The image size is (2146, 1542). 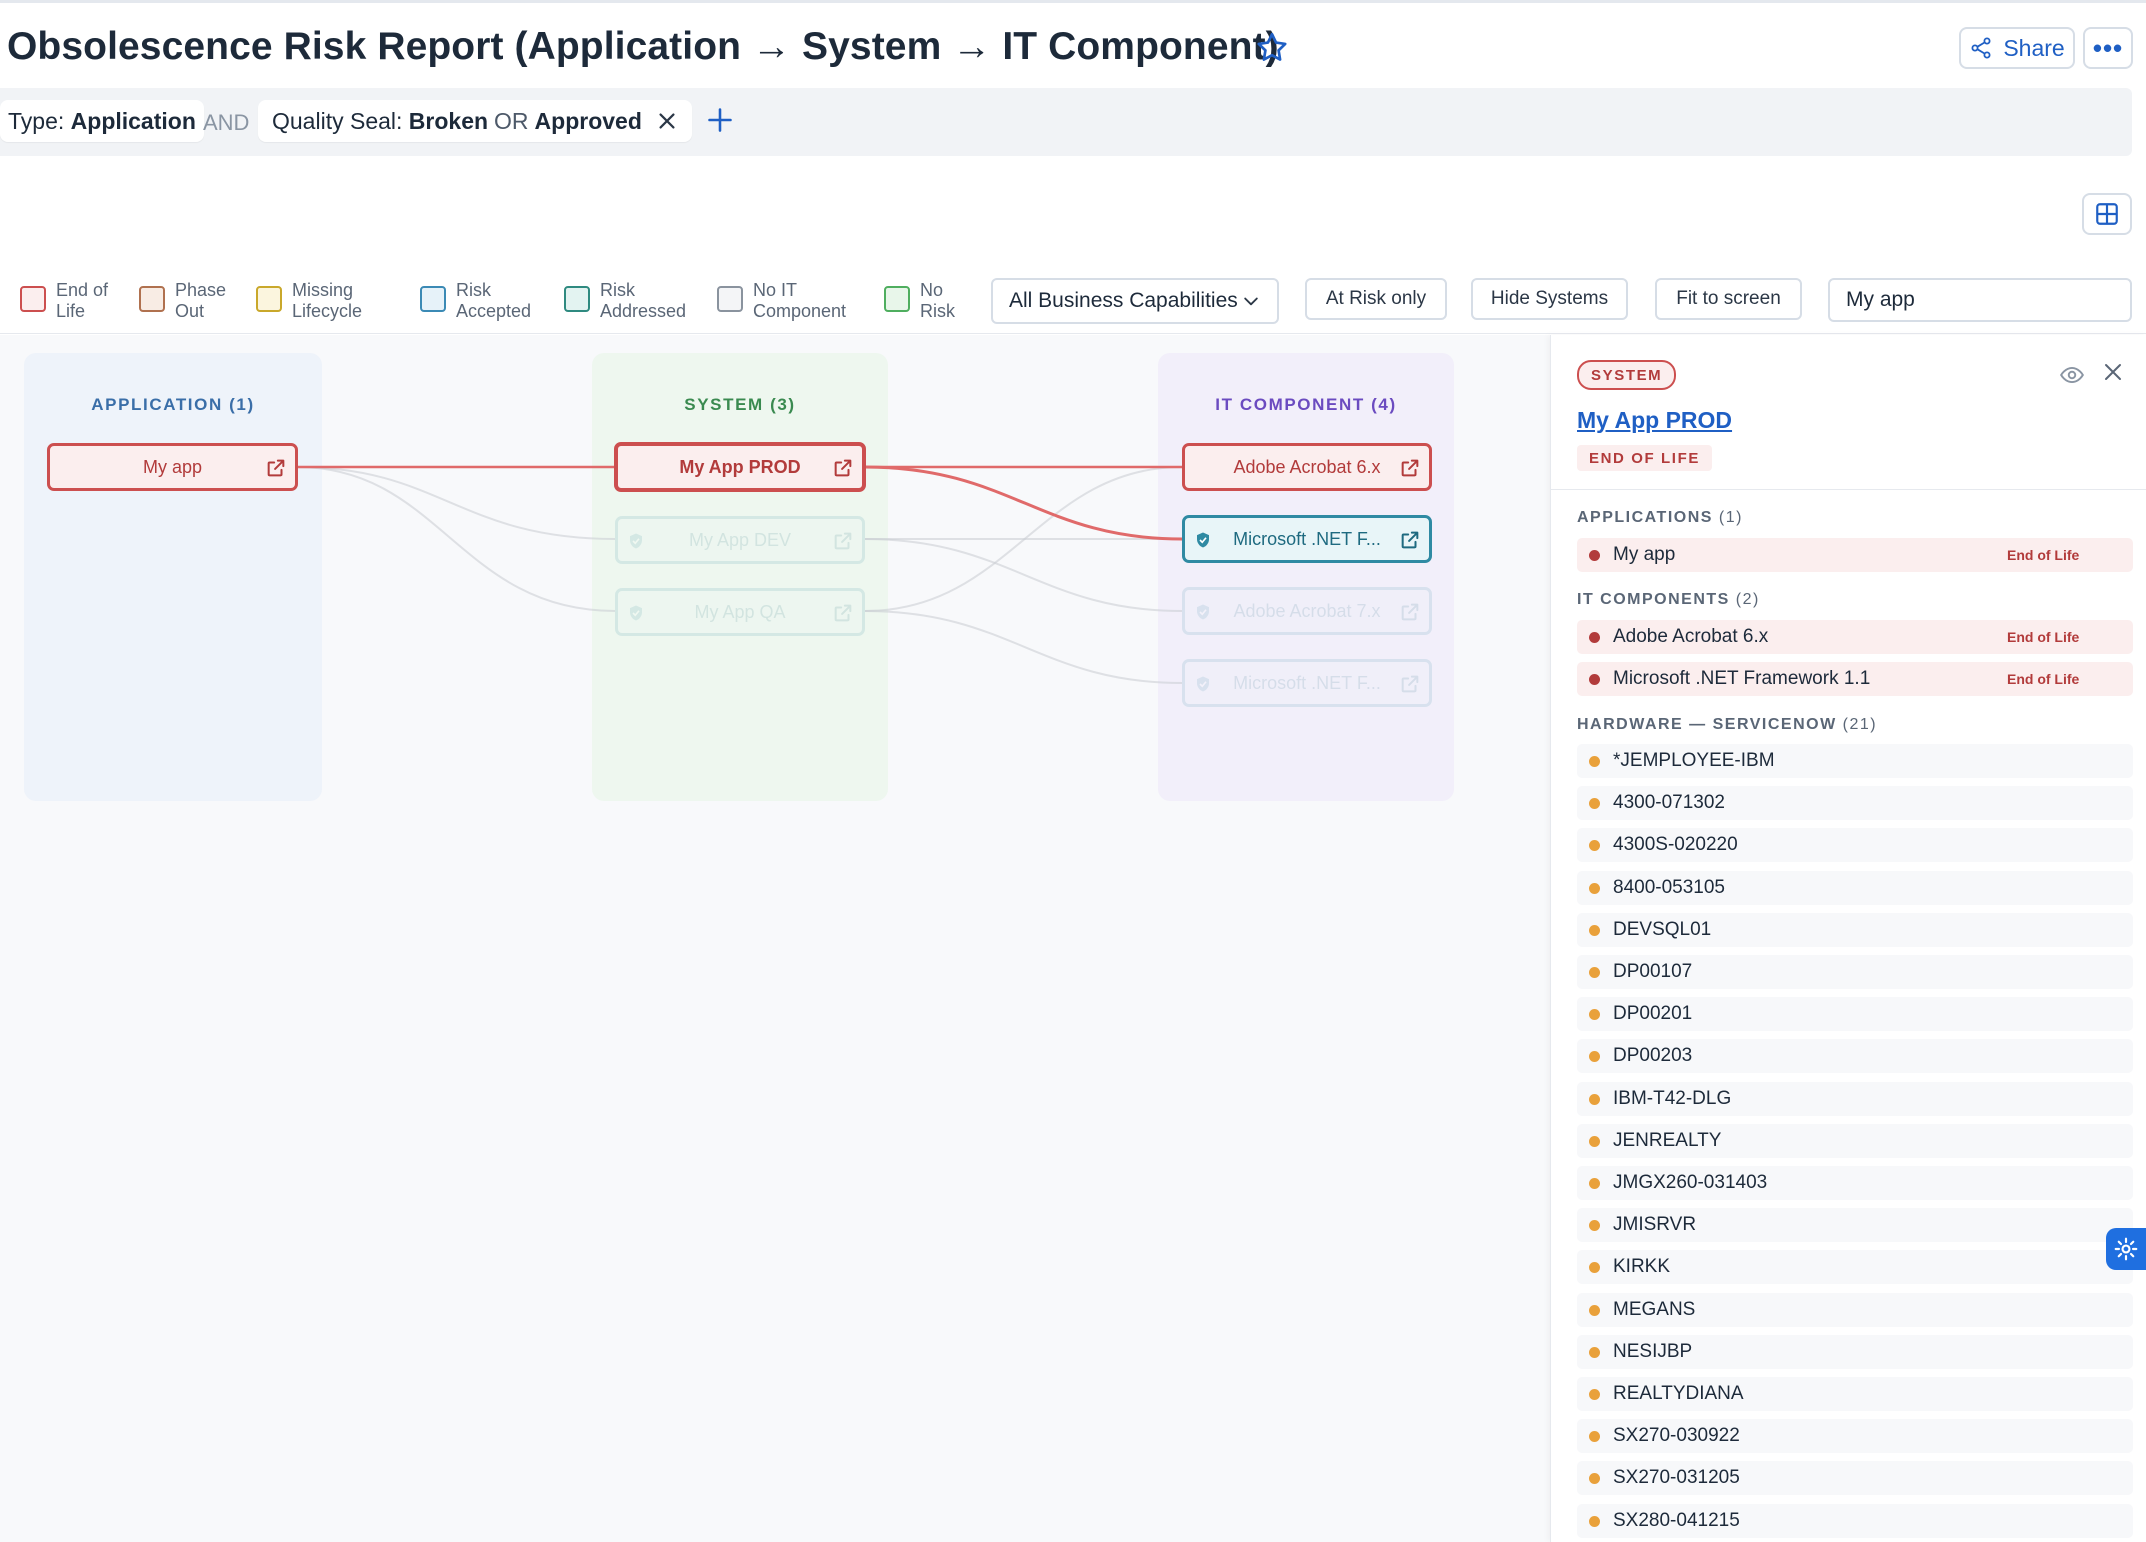 I want to click on section-hardware: HARDWARE — SERVICENOW (21), so click(x=1727, y=725).